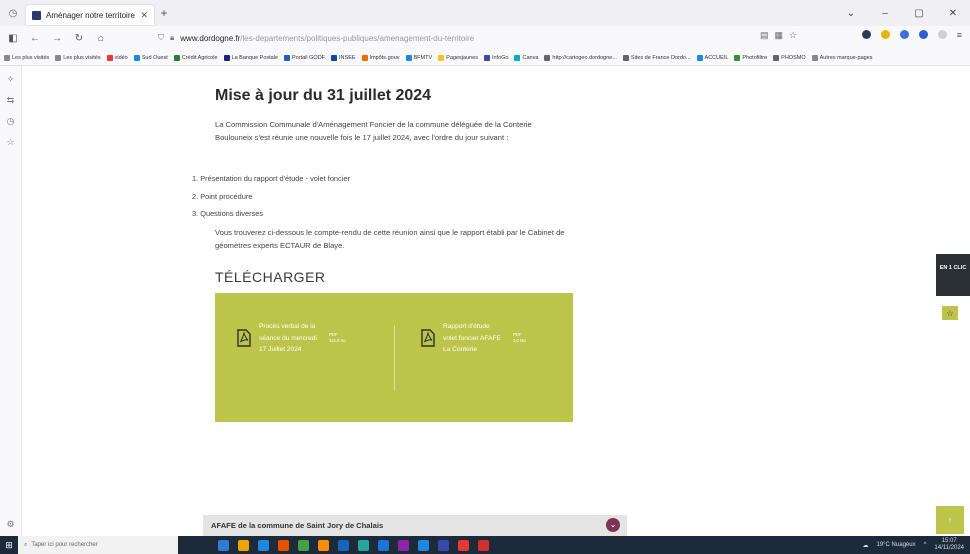 Image resolution: width=970 pixels, height=554 pixels. I want to click on list-tabs-icon: ⌄, so click(851, 13).